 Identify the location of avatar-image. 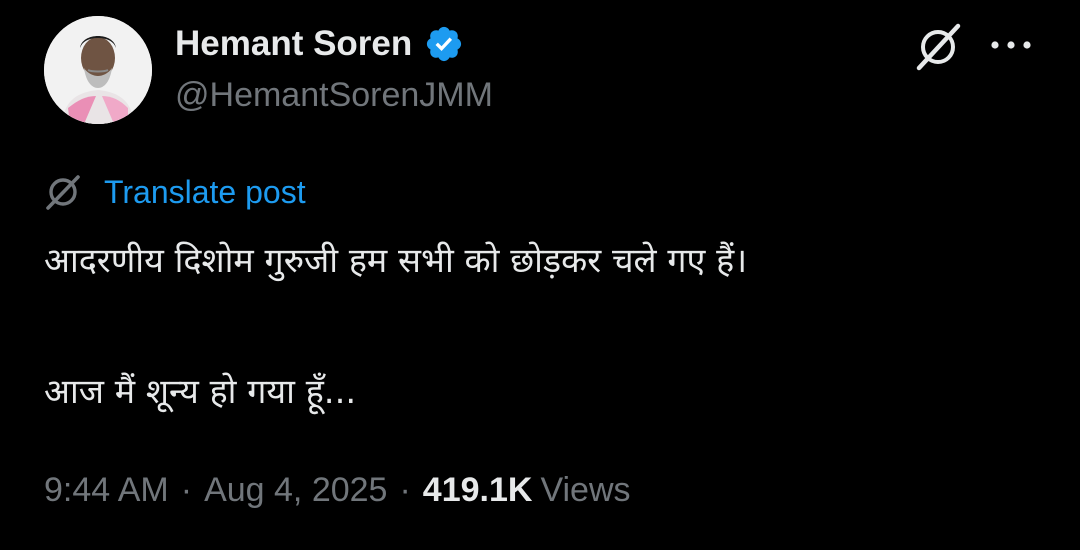
(98, 70).